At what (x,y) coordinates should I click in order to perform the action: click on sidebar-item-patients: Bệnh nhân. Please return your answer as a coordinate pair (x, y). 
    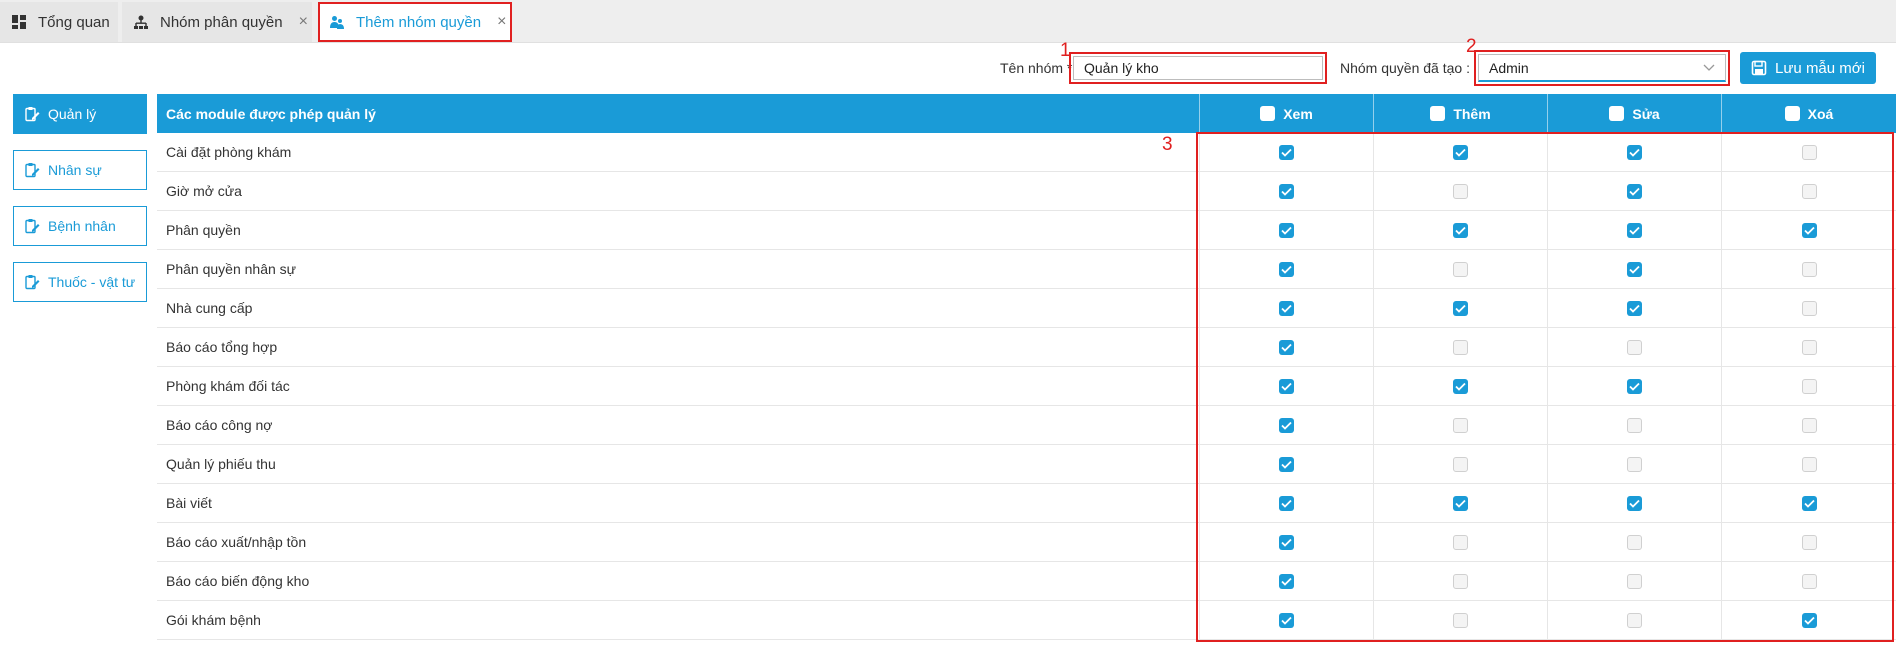
    Looking at the image, I should click on (80, 226).